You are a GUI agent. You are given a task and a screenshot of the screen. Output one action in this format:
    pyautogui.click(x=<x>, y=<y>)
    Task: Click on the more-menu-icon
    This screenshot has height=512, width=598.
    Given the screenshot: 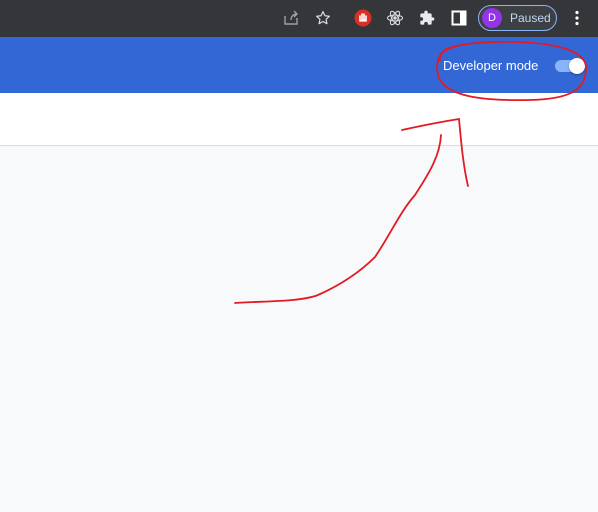 What is the action you would take?
    pyautogui.click(x=577, y=18)
    